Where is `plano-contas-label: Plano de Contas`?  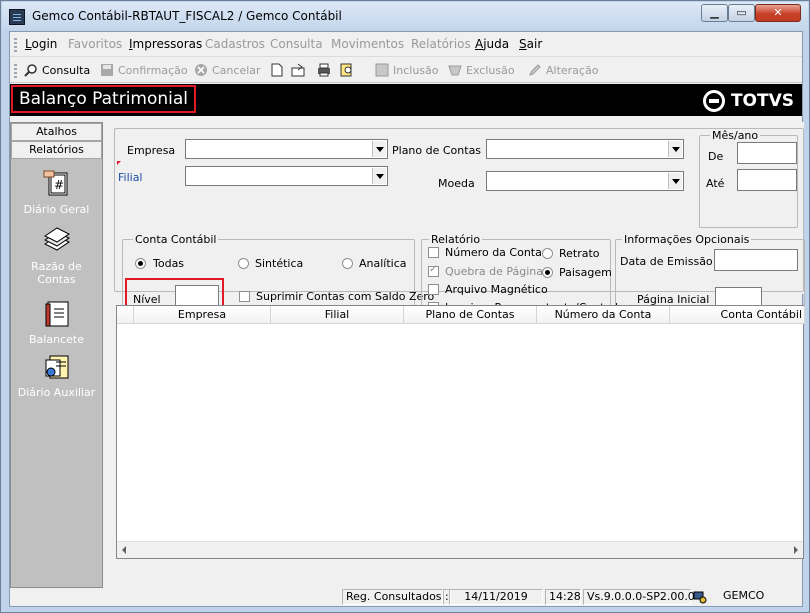 plano-contas-label: Plano de Contas is located at coordinates (437, 150).